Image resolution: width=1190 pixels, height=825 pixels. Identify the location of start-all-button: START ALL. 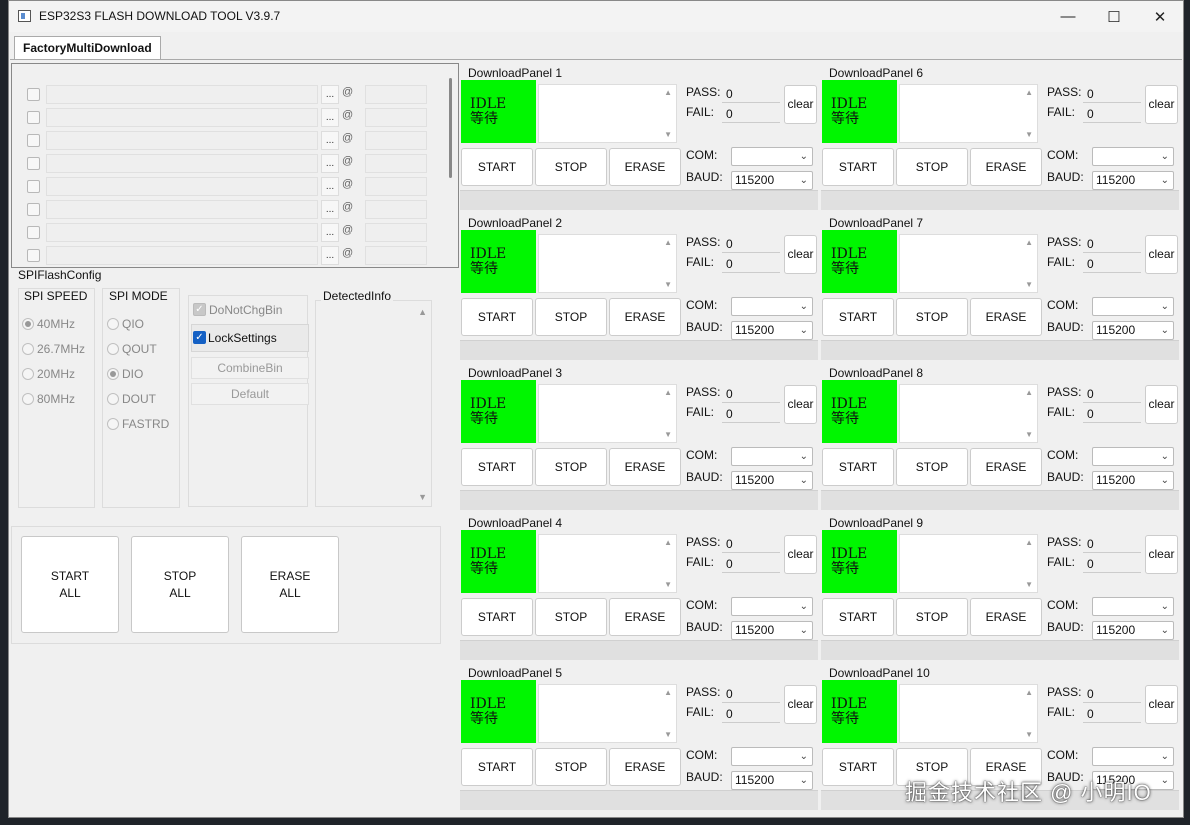
(70, 584).